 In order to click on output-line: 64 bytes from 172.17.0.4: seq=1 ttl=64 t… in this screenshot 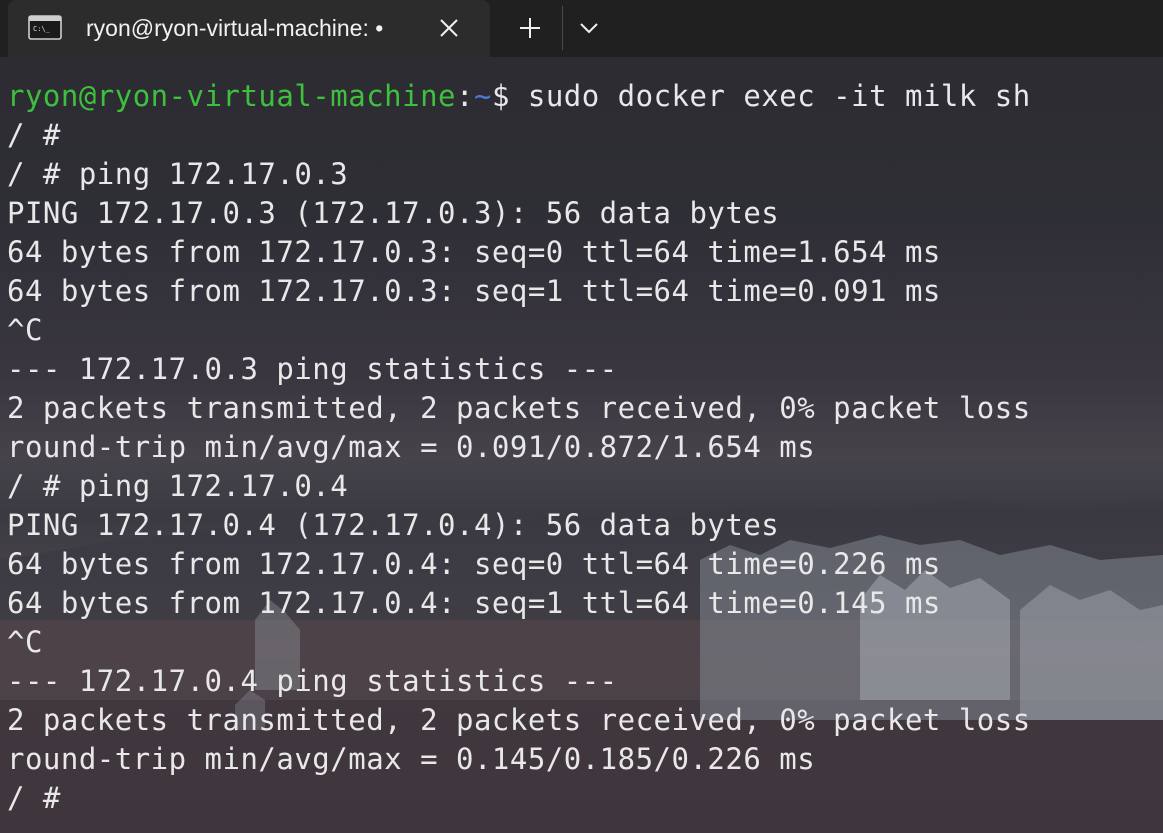, I will do `click(474, 603)`.